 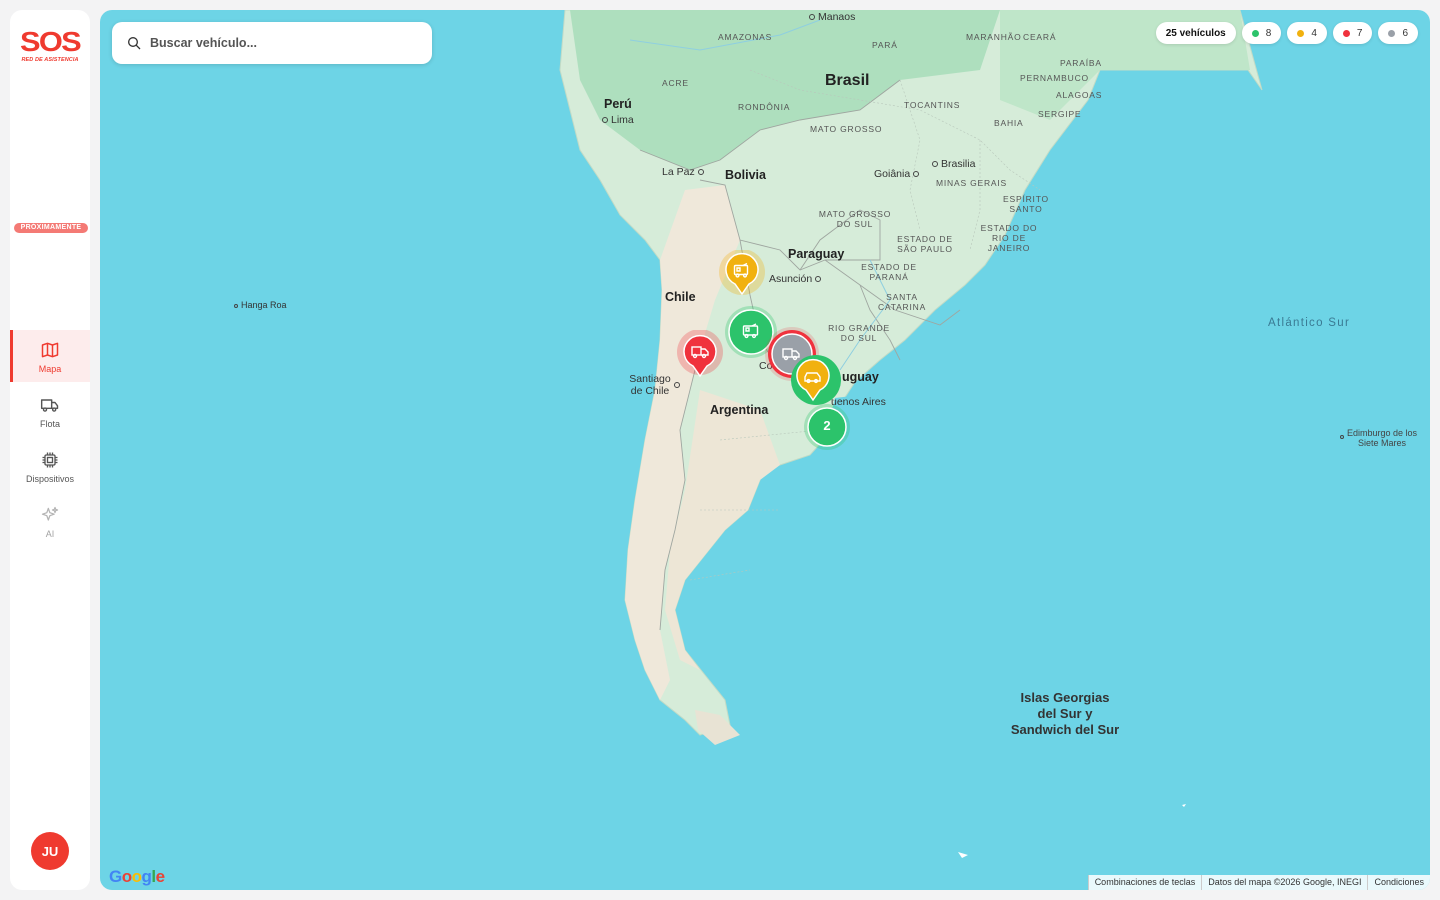 I want to click on camper-icon, so click(x=742, y=272).